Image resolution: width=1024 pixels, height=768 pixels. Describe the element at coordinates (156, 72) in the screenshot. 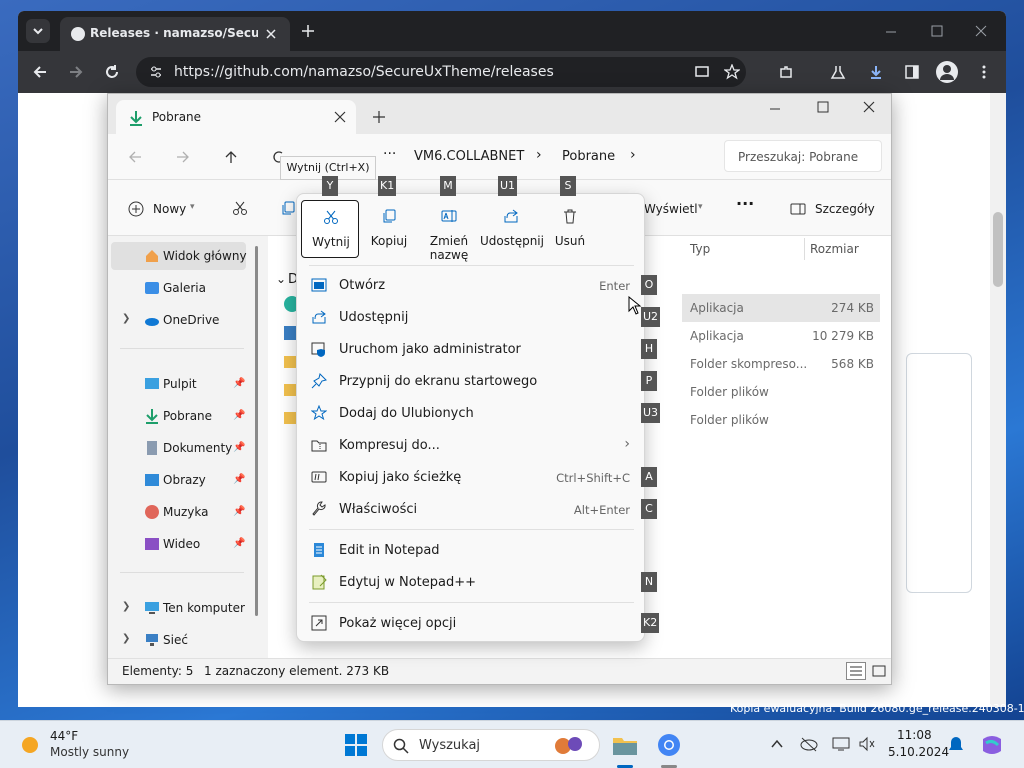

I see `site-info-icon` at that location.